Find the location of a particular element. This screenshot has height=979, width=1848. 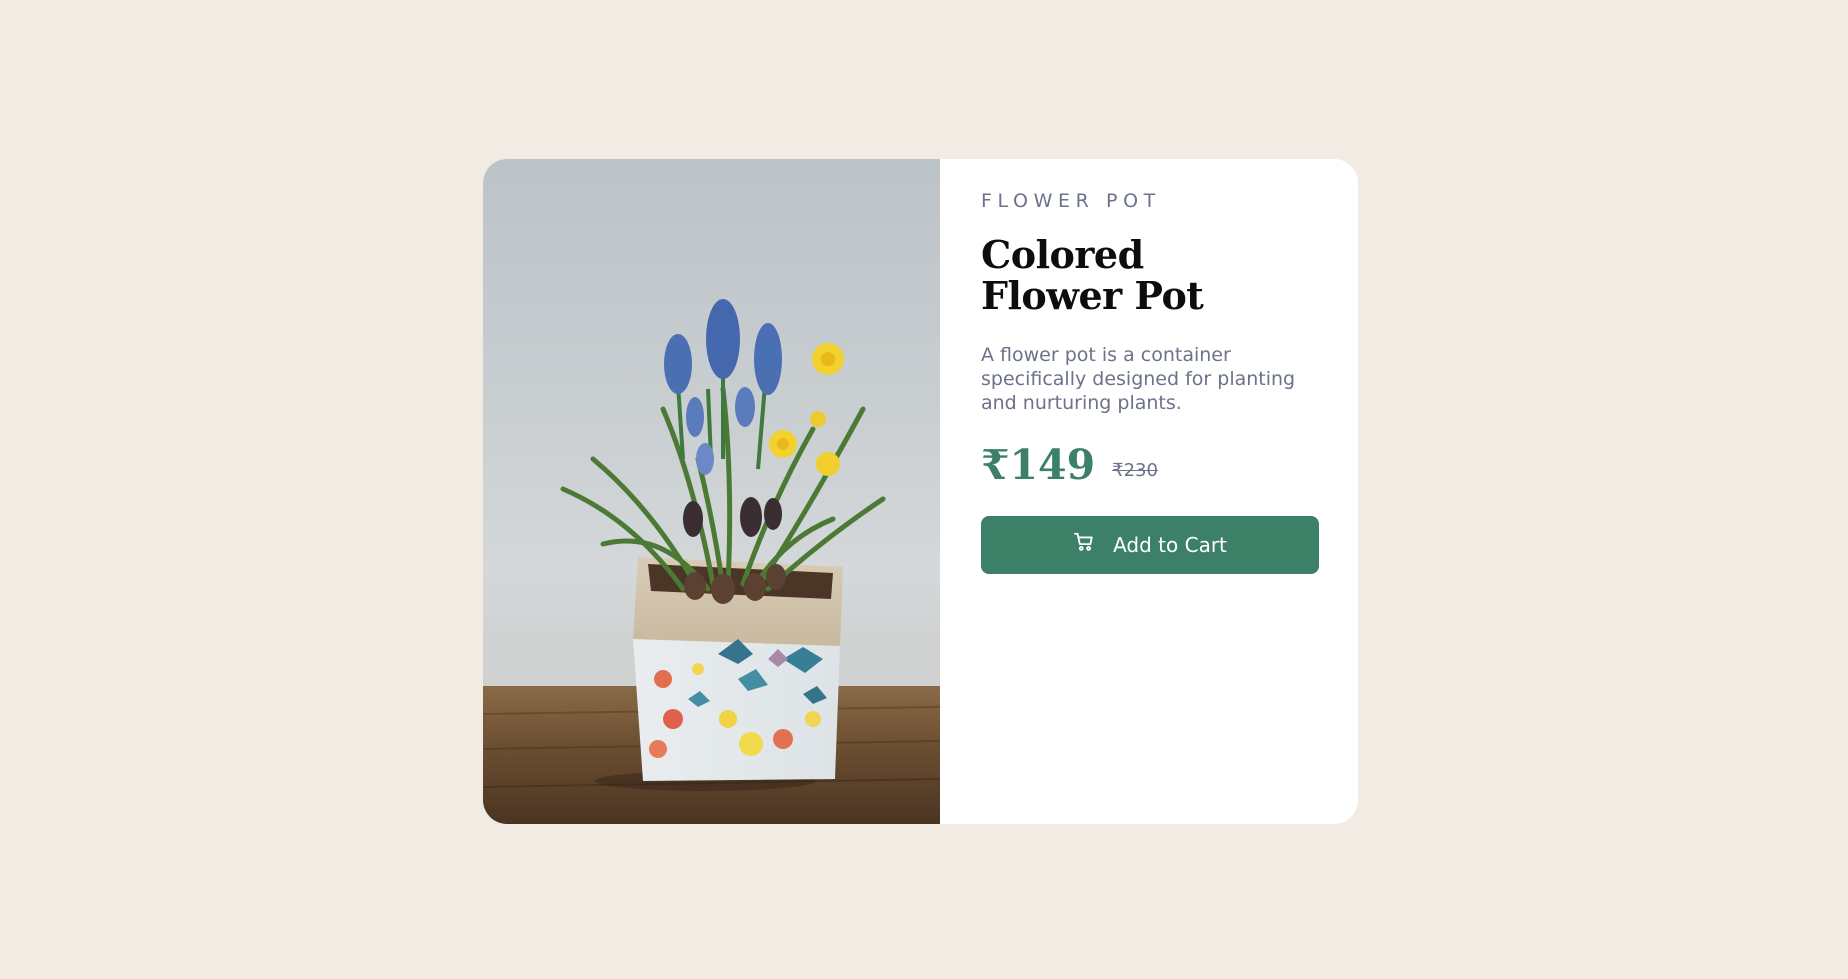

original-price: ₹230 is located at coordinates (1135, 470).